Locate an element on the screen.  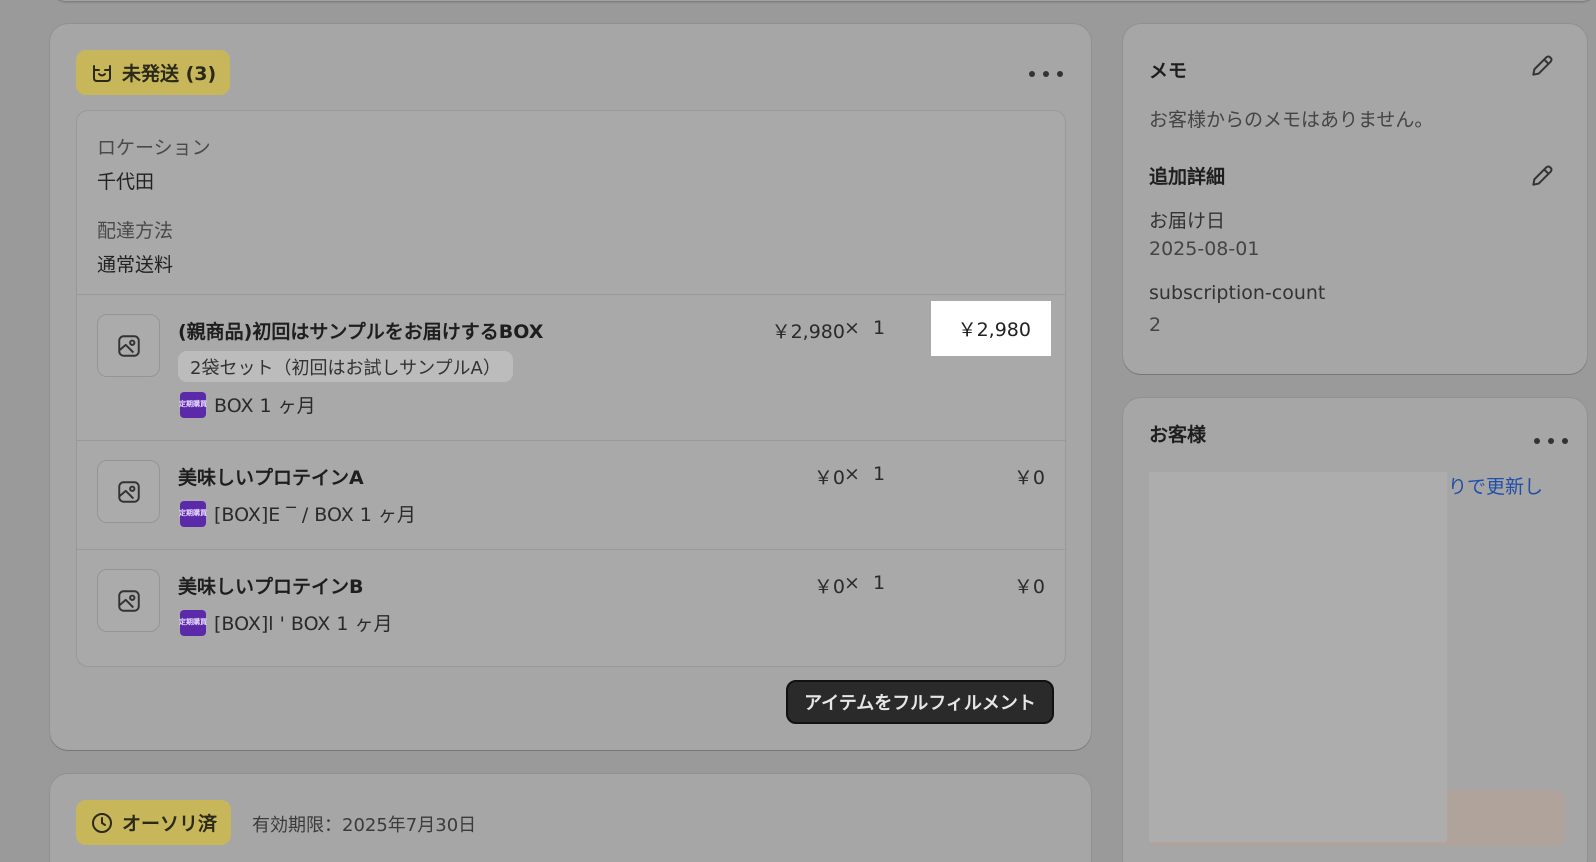
unfulfilled-status-badge: 未発送 (3) is located at coordinates (153, 72).